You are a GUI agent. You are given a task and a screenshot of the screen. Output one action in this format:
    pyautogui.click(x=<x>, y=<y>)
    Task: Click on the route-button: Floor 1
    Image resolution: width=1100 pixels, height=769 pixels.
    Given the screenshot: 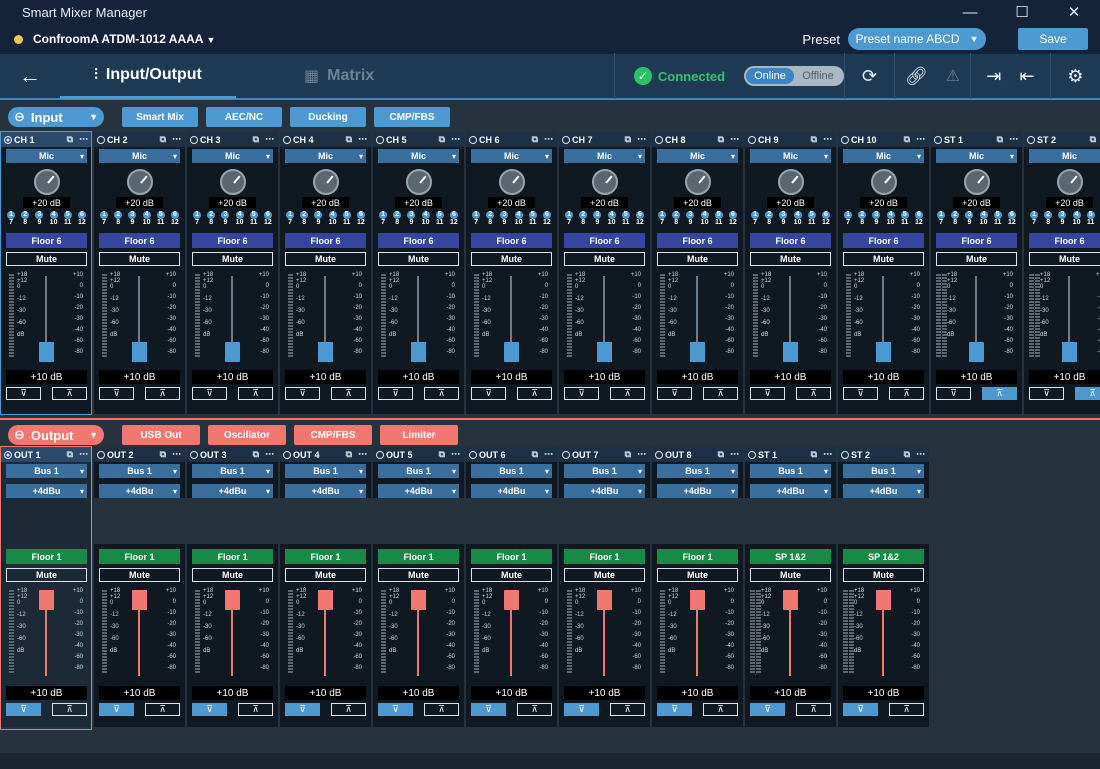 What is the action you would take?
    pyautogui.click(x=325, y=556)
    